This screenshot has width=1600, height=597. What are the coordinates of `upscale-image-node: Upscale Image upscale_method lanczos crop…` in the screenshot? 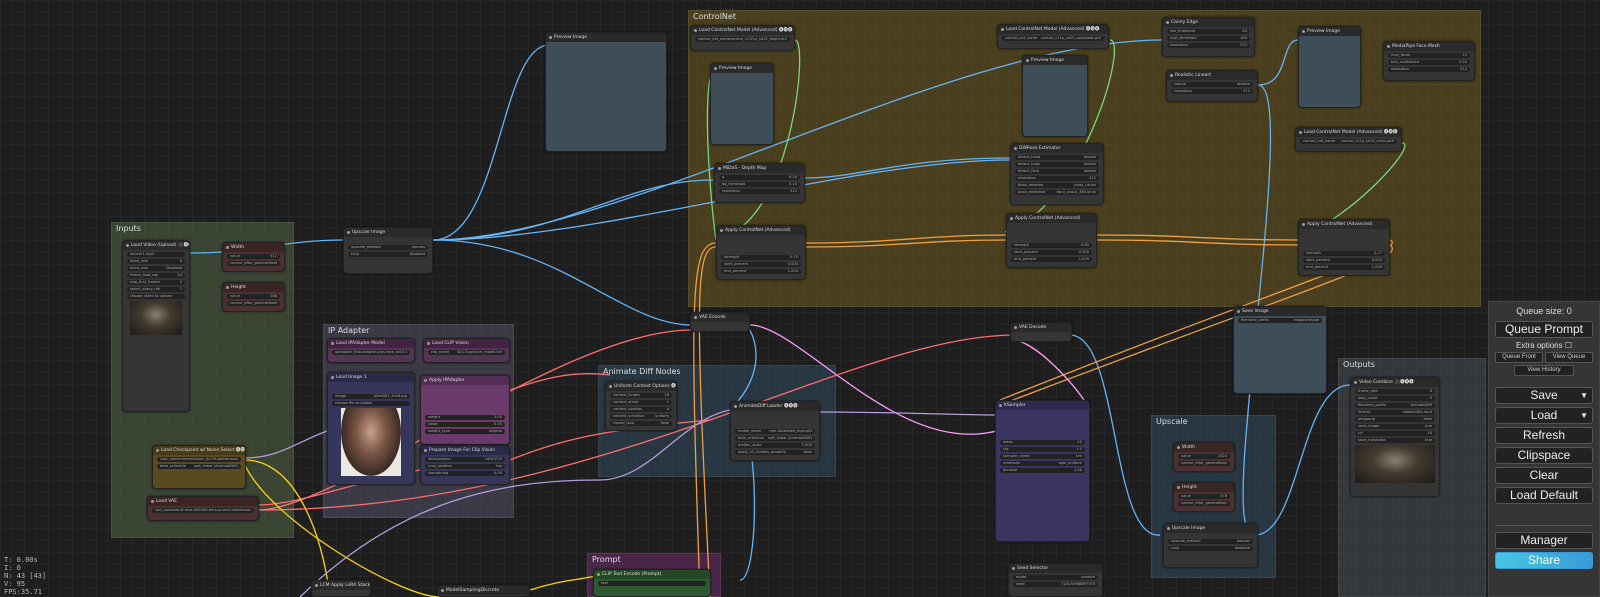 It's located at (388, 250).